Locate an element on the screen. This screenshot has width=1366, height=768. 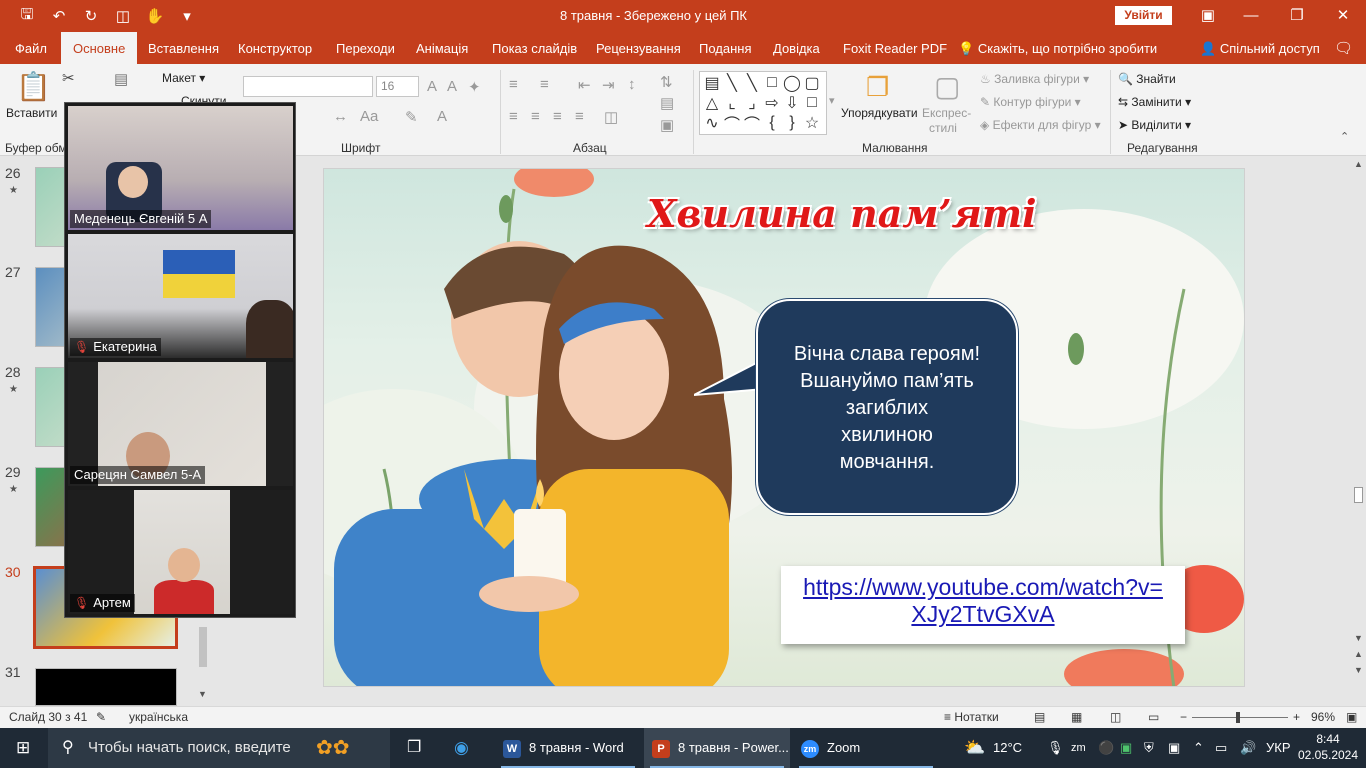
language-indicator: українська is located at coordinates (158, 717).